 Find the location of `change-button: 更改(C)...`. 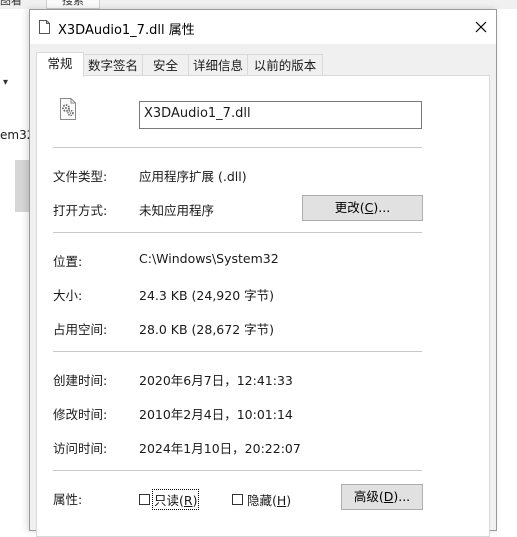

change-button: 更改(C)... is located at coordinates (362, 208).